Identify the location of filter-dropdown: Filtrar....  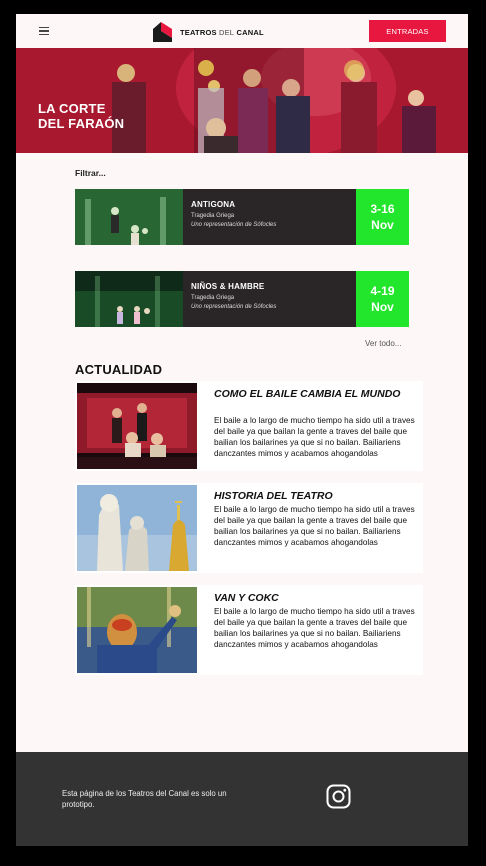
(90, 173).